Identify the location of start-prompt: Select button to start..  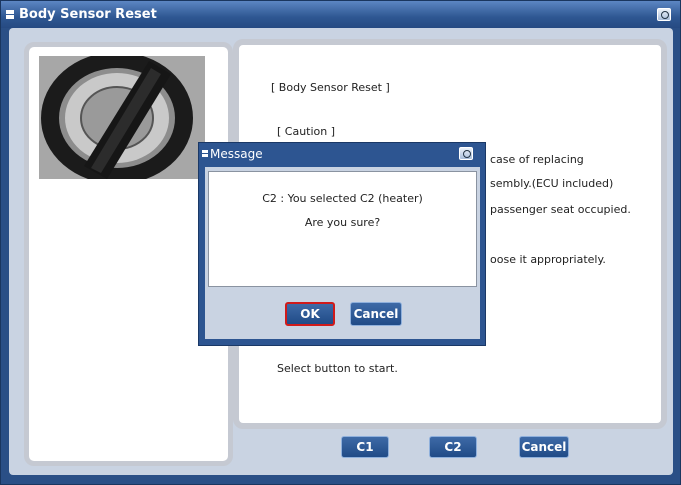
(337, 368).